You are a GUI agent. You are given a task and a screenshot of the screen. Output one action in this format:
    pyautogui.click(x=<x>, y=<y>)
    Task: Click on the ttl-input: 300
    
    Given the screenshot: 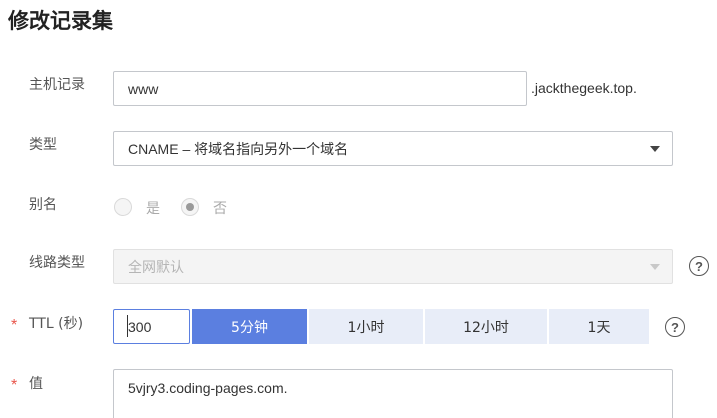 What is the action you would take?
    pyautogui.click(x=151, y=326)
    